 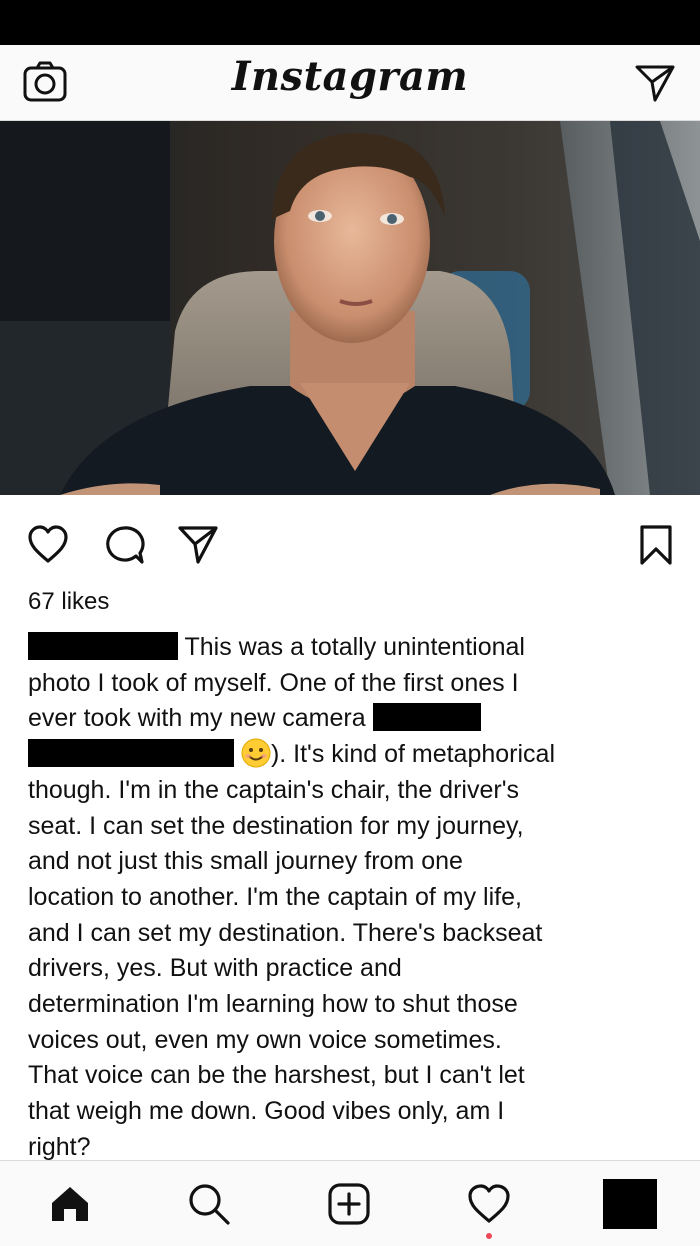 What do you see at coordinates (350, 22) in the screenshot?
I see `status-bar` at bounding box center [350, 22].